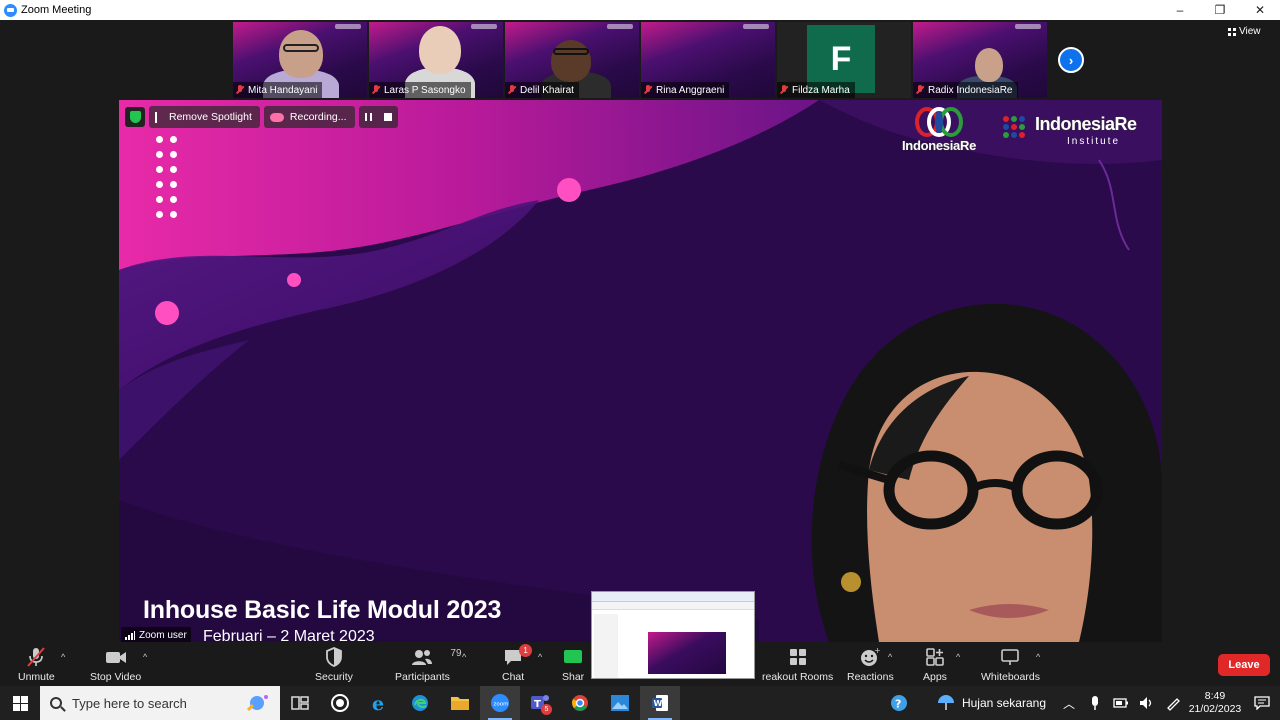  What do you see at coordinates (890, 657) in the screenshot?
I see `reactions-options-chevron-icon: ^` at bounding box center [890, 657].